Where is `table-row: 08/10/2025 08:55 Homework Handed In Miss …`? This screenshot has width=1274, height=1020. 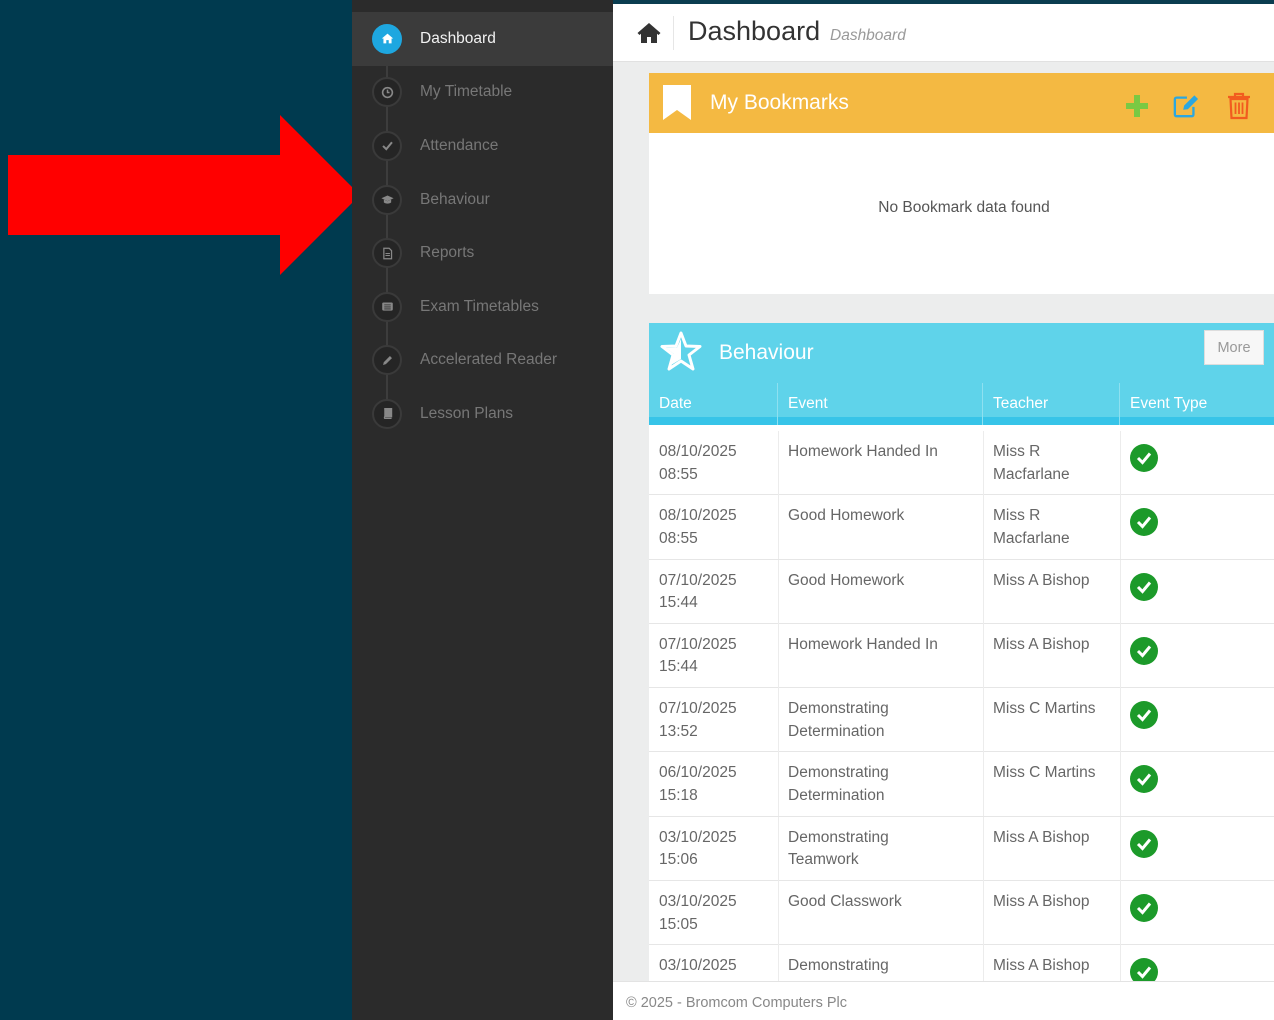
table-row: 08/10/2025 08:55 Homework Handed In Miss … is located at coordinates (961, 463).